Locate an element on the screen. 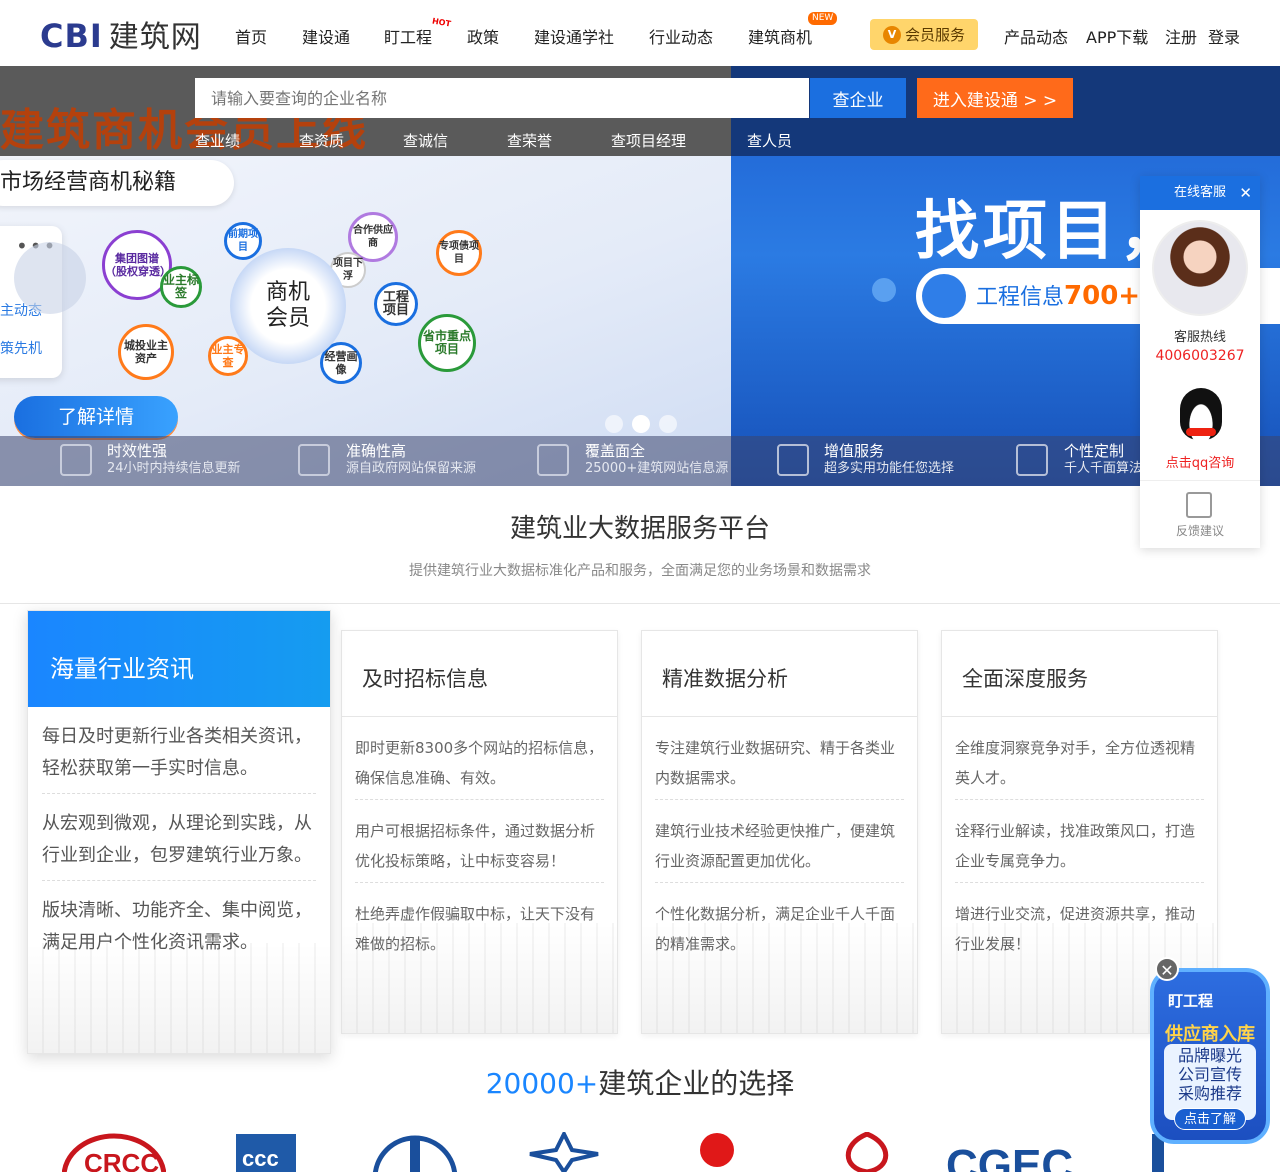 The width and height of the screenshot is (1280, 1172). supplier-promo-floater: 盯工程 供应商入库 品牌曝光 公司宣传 采购推荐 点击了解 is located at coordinates (1210, 1056).